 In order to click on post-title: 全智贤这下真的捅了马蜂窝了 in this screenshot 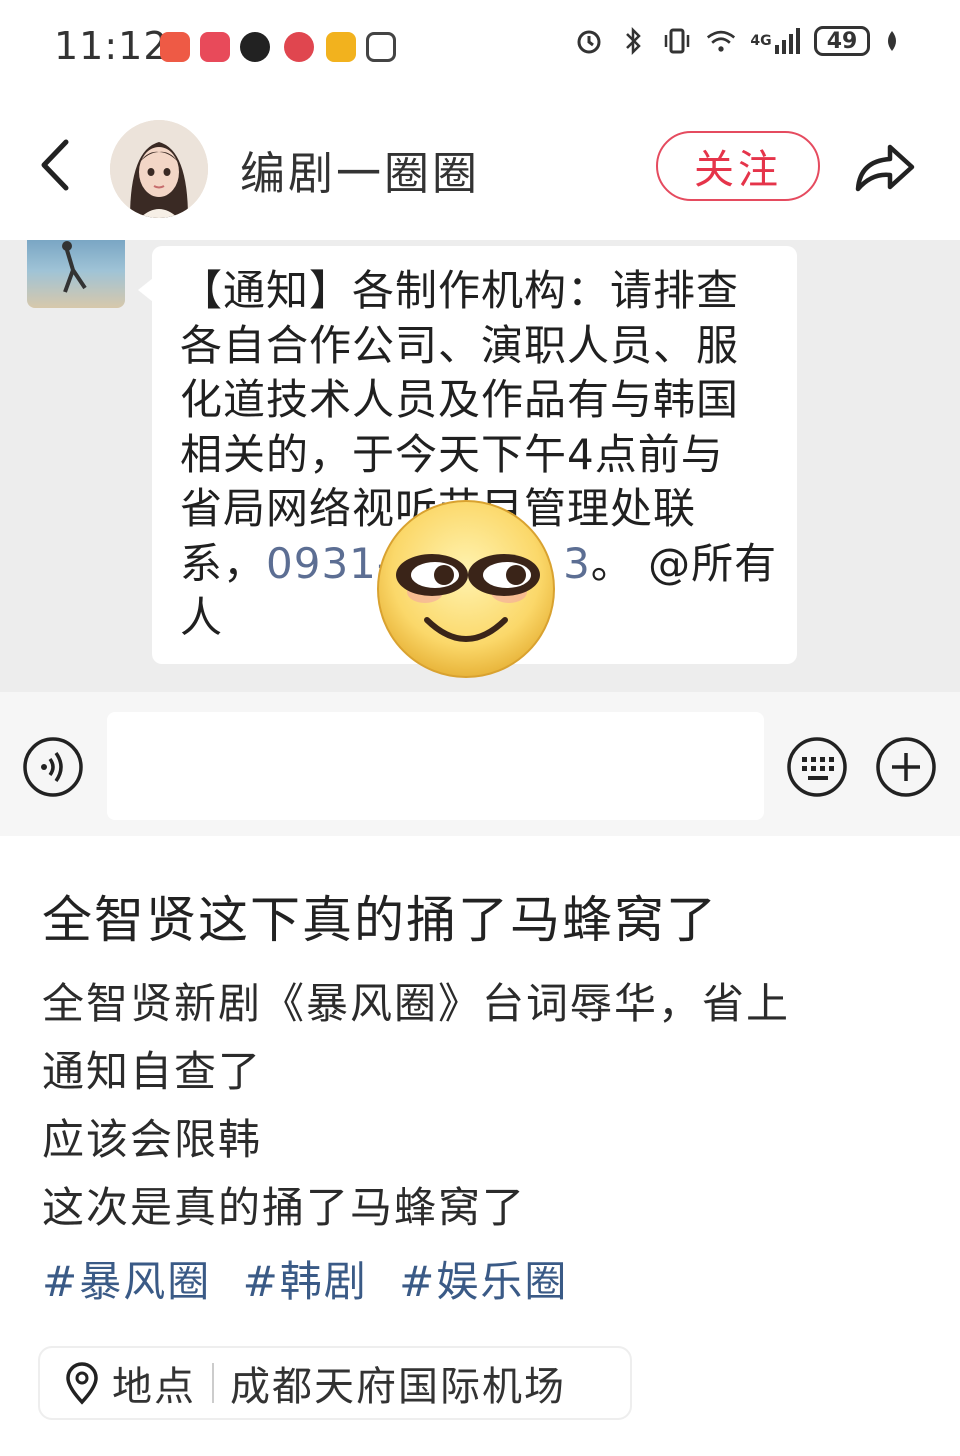, I will do `click(380, 920)`.